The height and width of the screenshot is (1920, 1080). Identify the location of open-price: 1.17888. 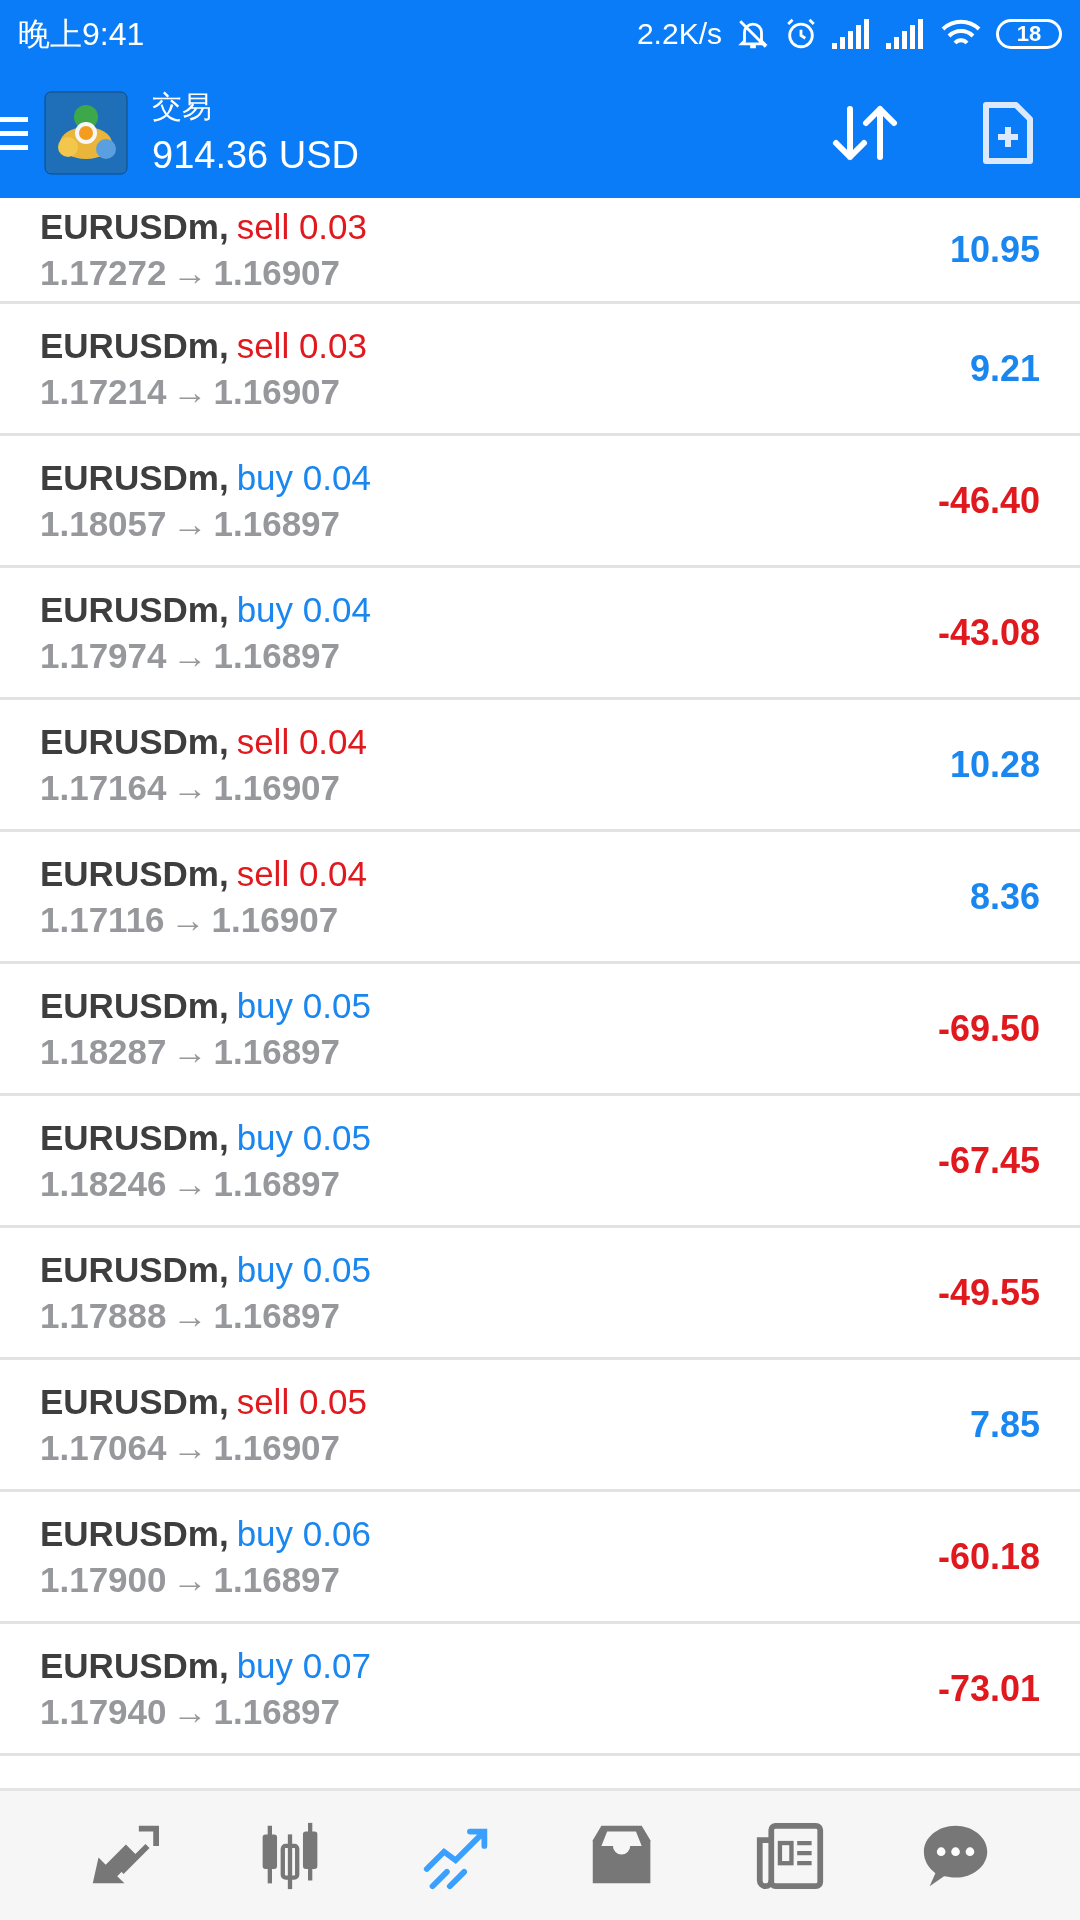
(103, 1315).